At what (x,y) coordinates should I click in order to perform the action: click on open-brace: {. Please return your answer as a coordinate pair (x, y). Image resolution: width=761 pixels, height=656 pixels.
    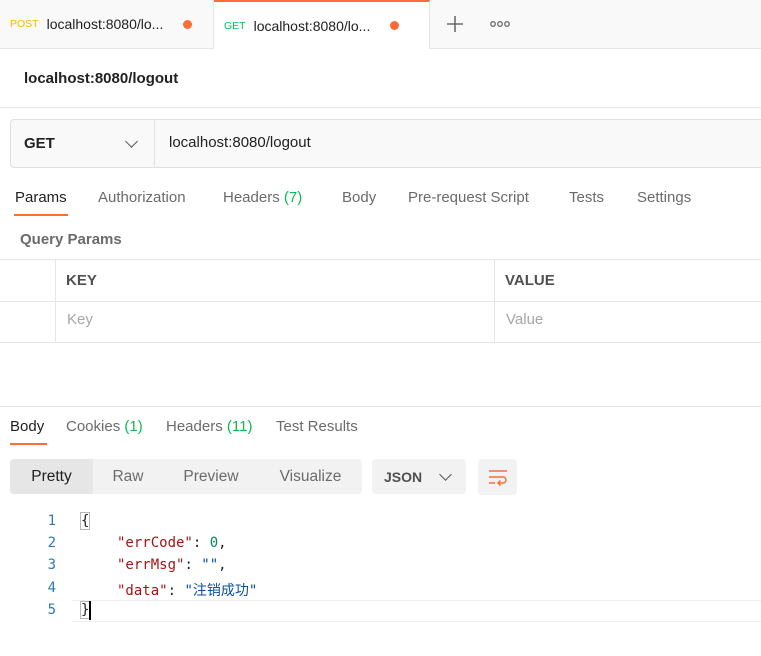
    Looking at the image, I should click on (85, 521).